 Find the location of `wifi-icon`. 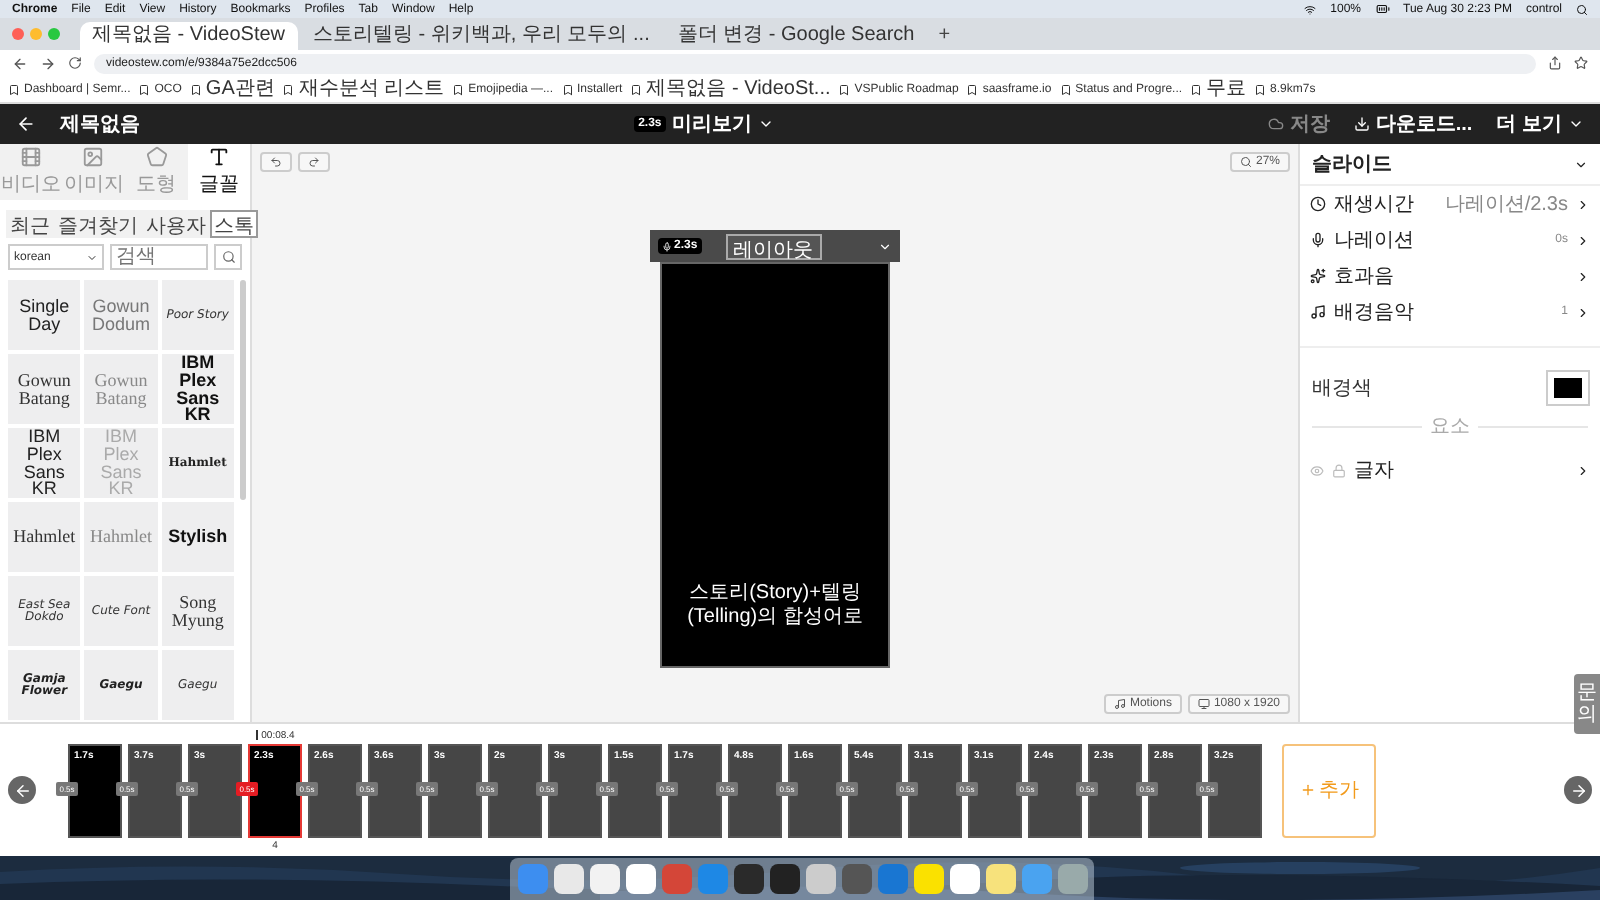

wifi-icon is located at coordinates (1310, 9).